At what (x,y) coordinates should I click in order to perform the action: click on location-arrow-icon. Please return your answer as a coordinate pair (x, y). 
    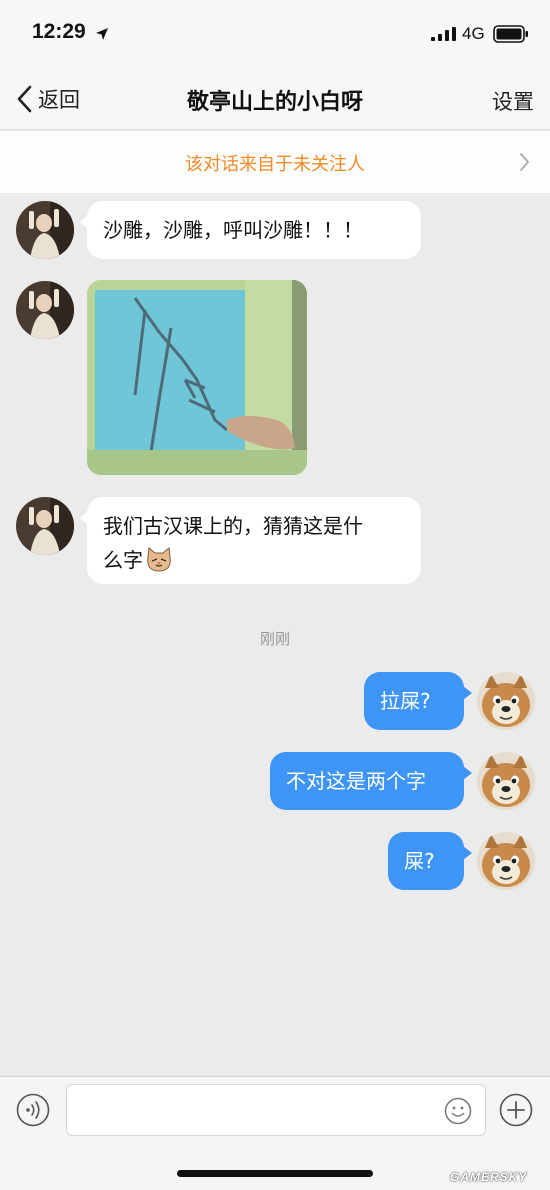
    Looking at the image, I should click on (102, 34).